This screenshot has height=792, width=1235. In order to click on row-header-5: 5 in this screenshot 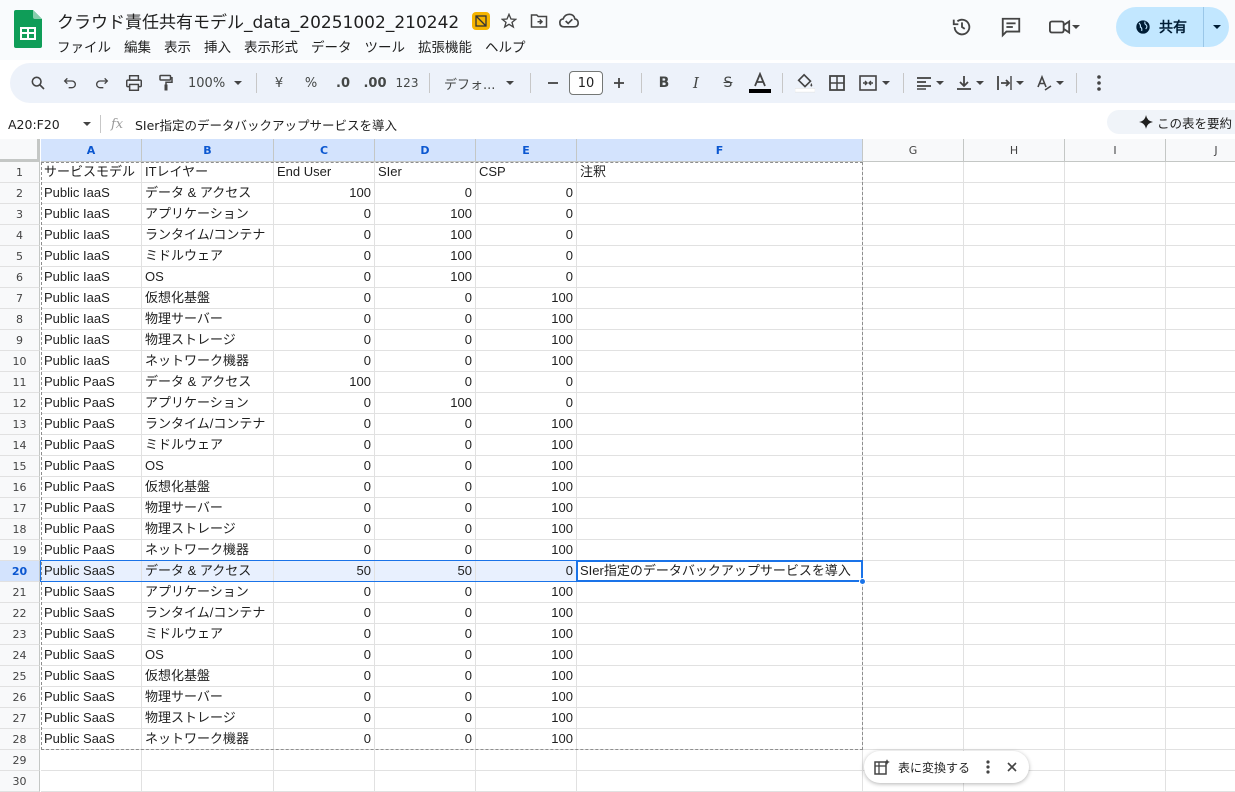, I will do `click(20, 256)`.